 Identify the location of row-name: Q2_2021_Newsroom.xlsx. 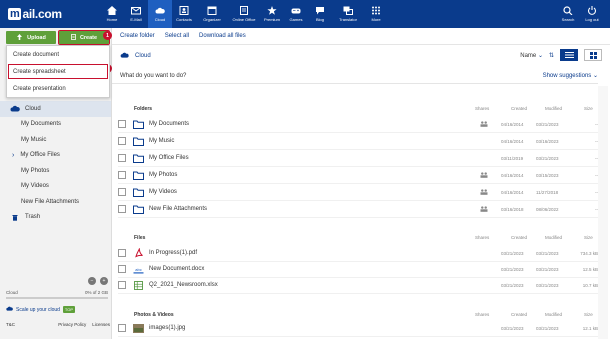
(249, 285).